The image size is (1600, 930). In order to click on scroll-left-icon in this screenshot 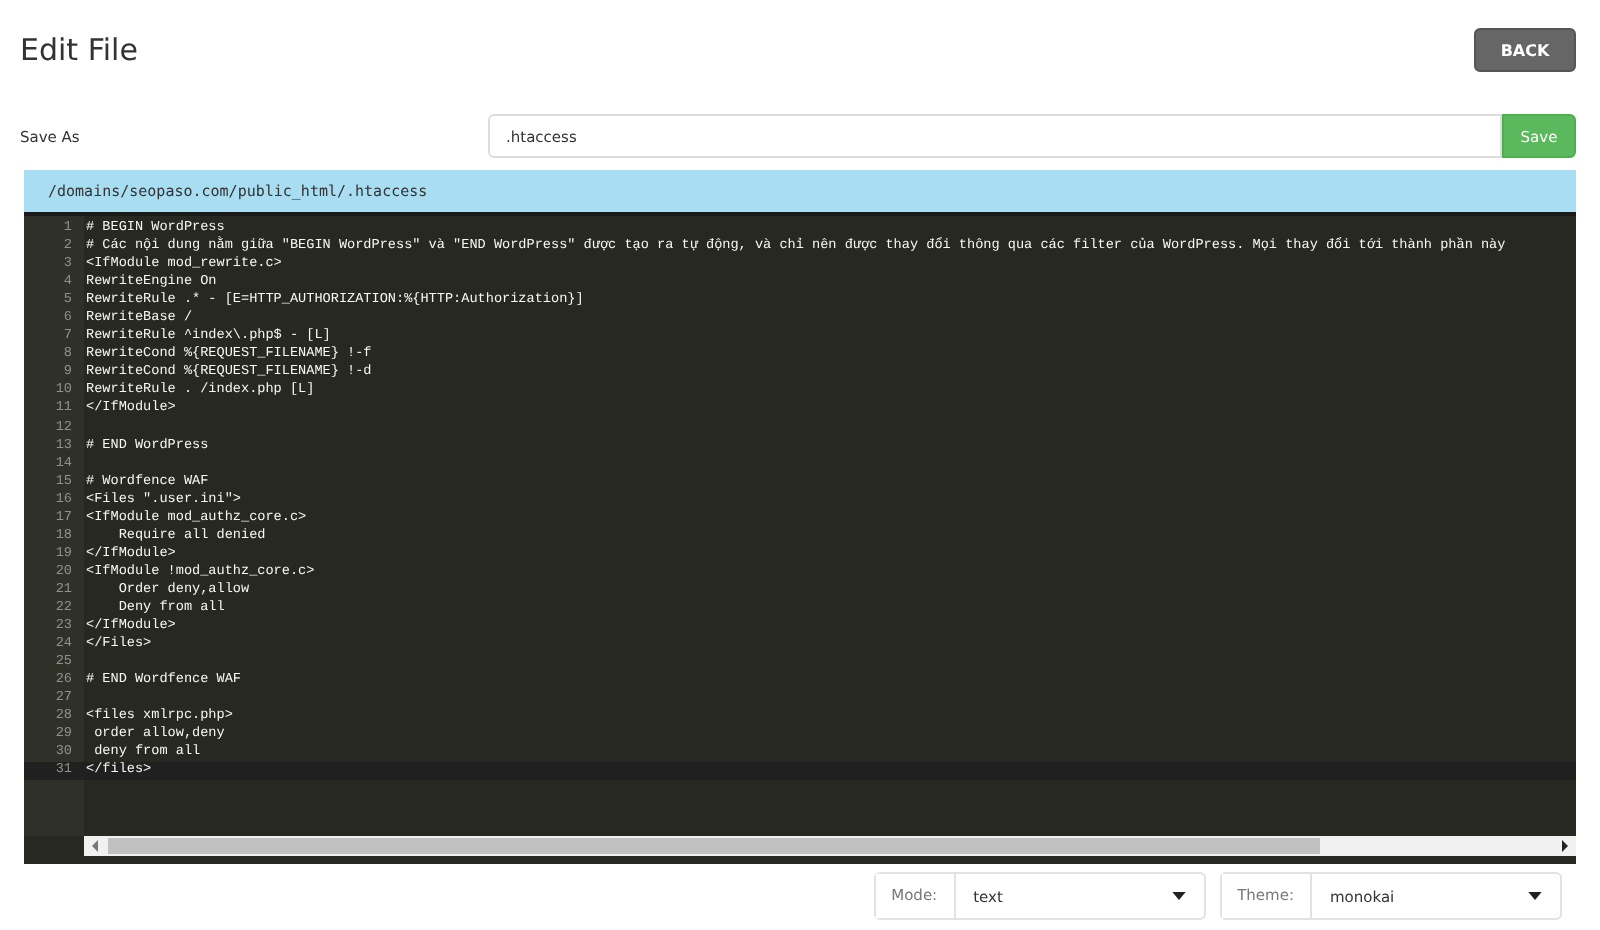, I will do `click(96, 846)`.